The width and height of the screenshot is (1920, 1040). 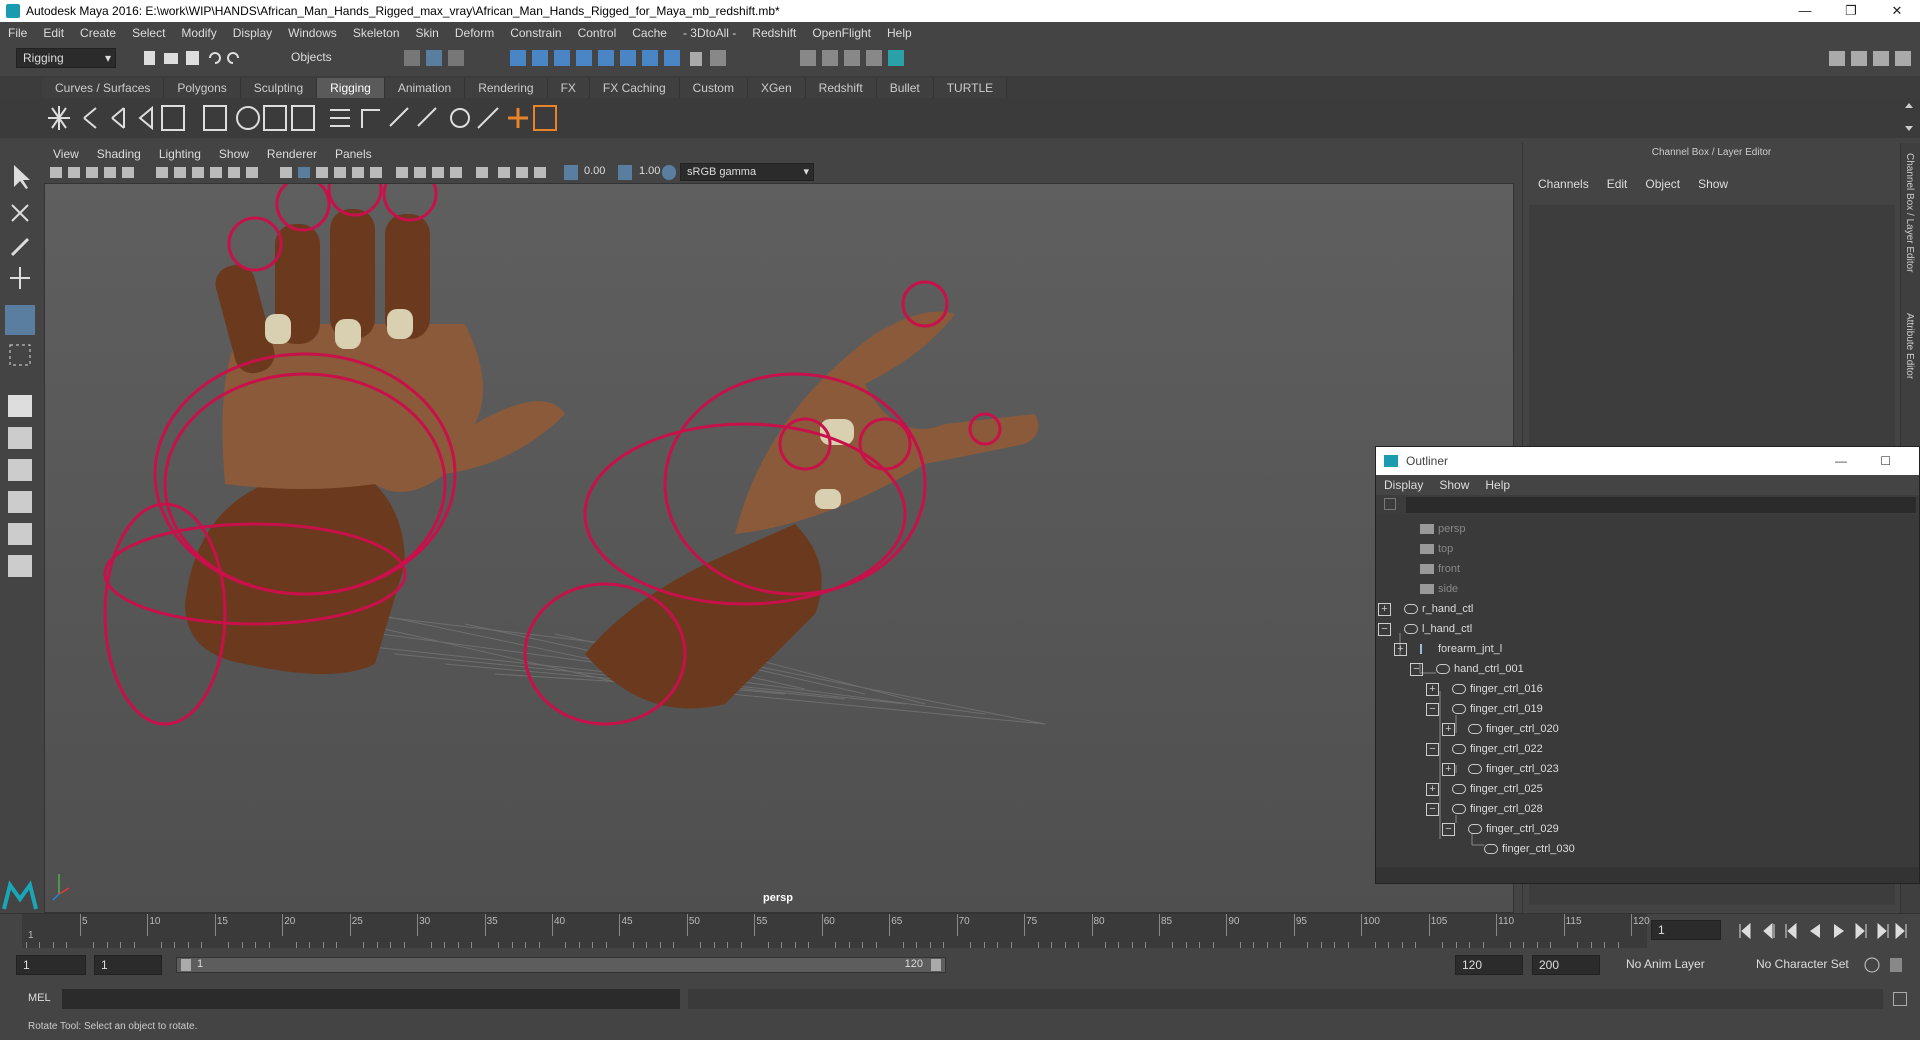 What do you see at coordinates (312, 33) in the screenshot?
I see `menu-windows: Windows` at bounding box center [312, 33].